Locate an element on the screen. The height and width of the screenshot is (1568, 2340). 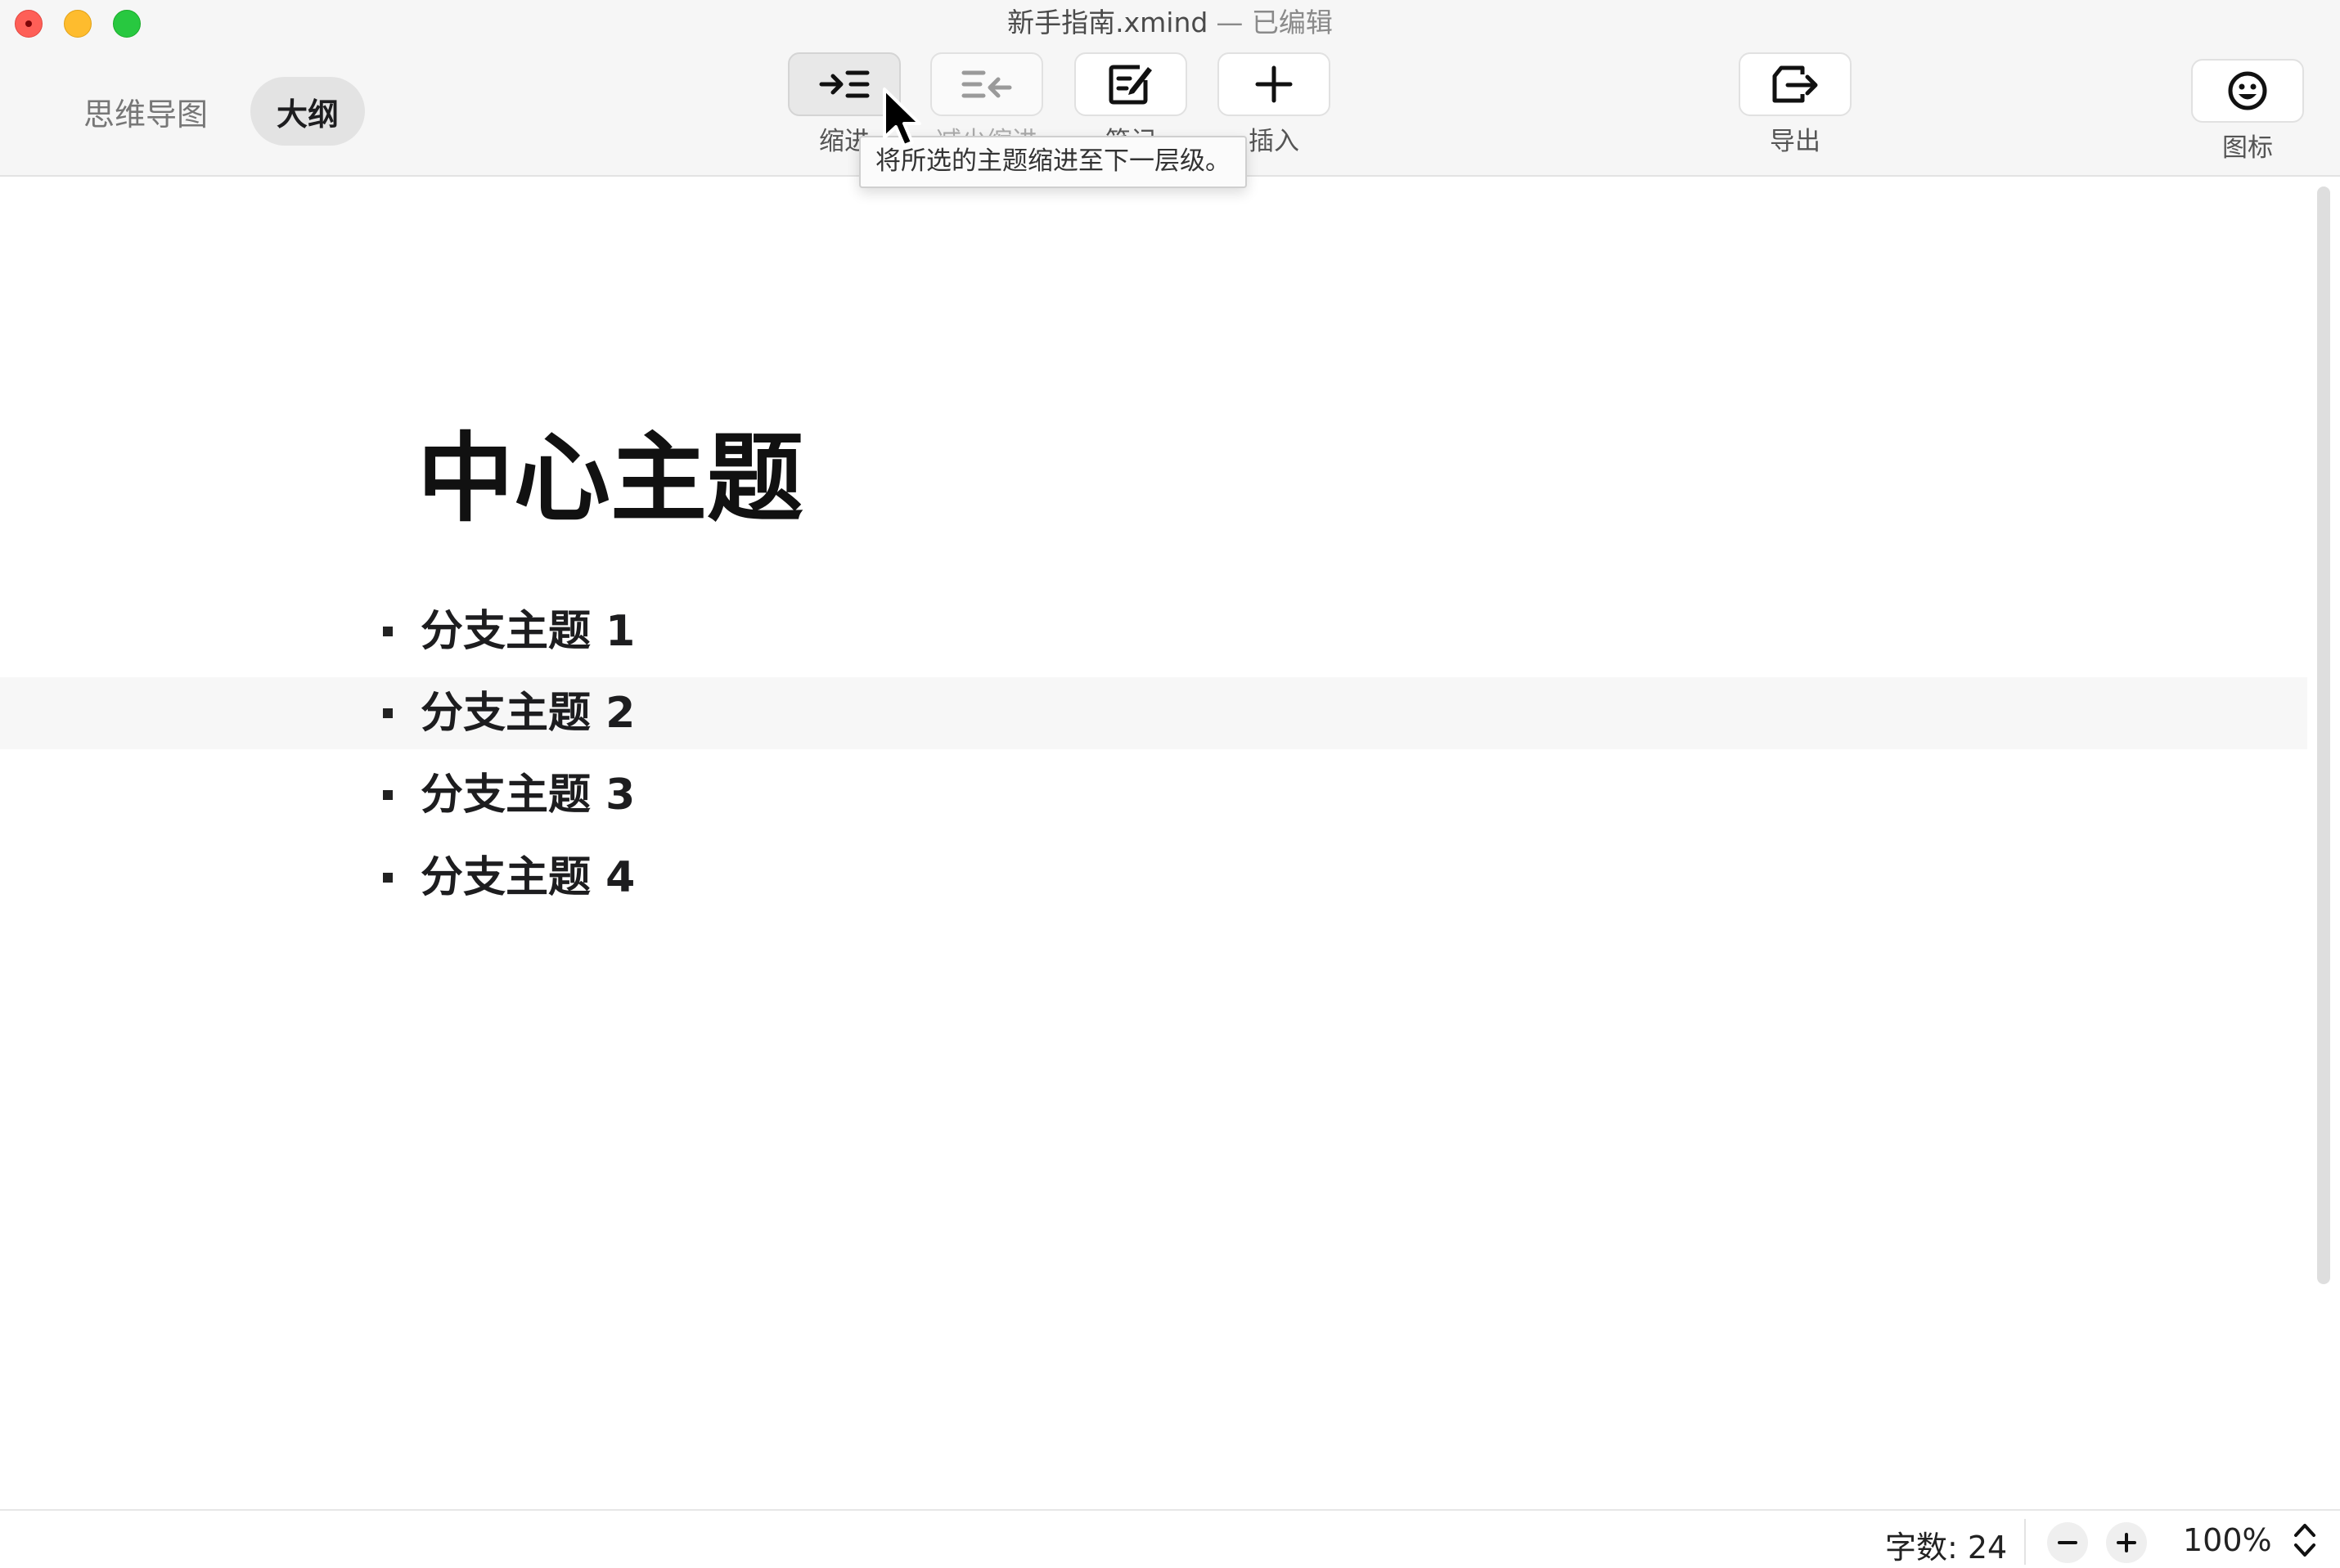
central-topic: 中心主题 is located at coordinates (610, 478).